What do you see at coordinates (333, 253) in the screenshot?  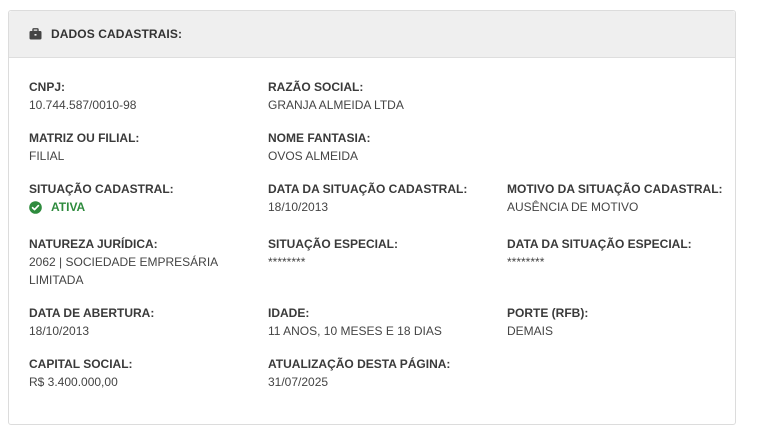 I see `field-situacao-especial: SITUAÇÃO ESPECIAL: ********` at bounding box center [333, 253].